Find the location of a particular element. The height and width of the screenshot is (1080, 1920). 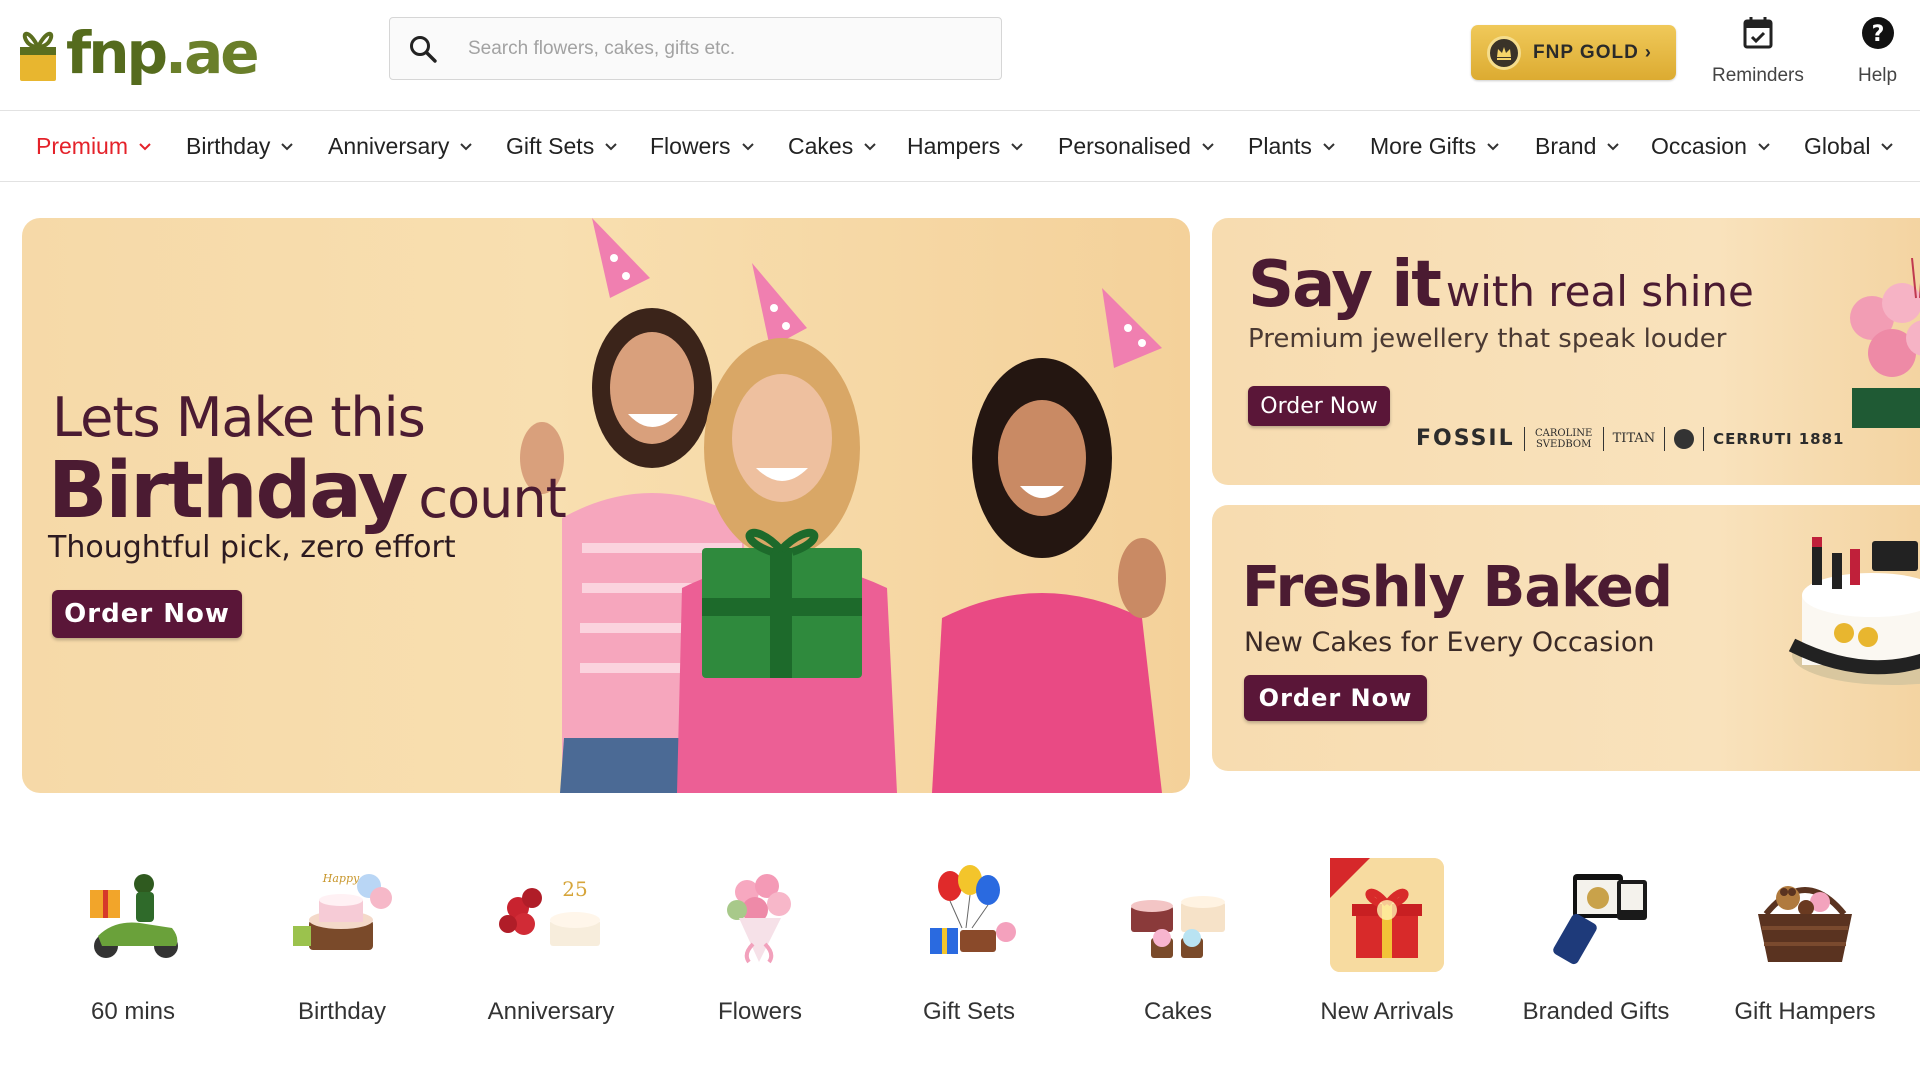

nav-cakes: Cakes is located at coordinates (832, 146).